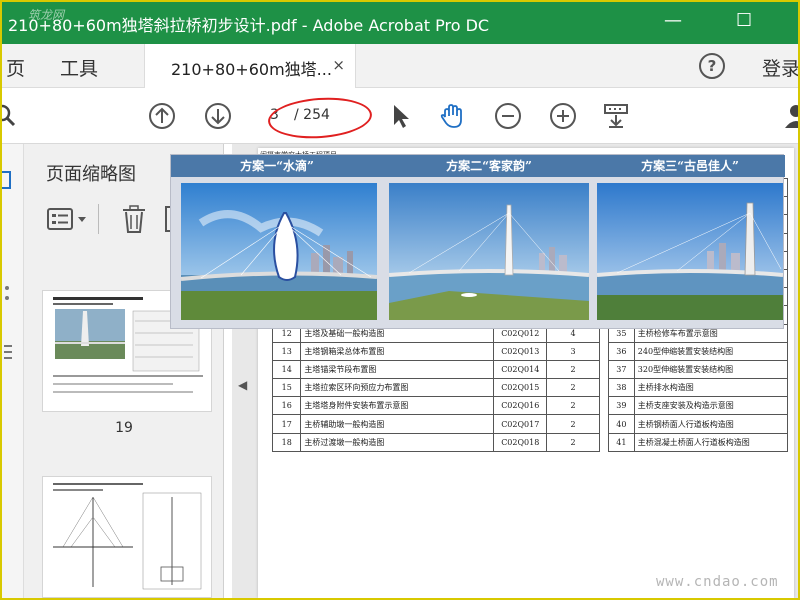 This screenshot has height=600, width=800. What do you see at coordinates (124, 428) in the screenshot?
I see `thumbnail-page-number: 19` at bounding box center [124, 428].